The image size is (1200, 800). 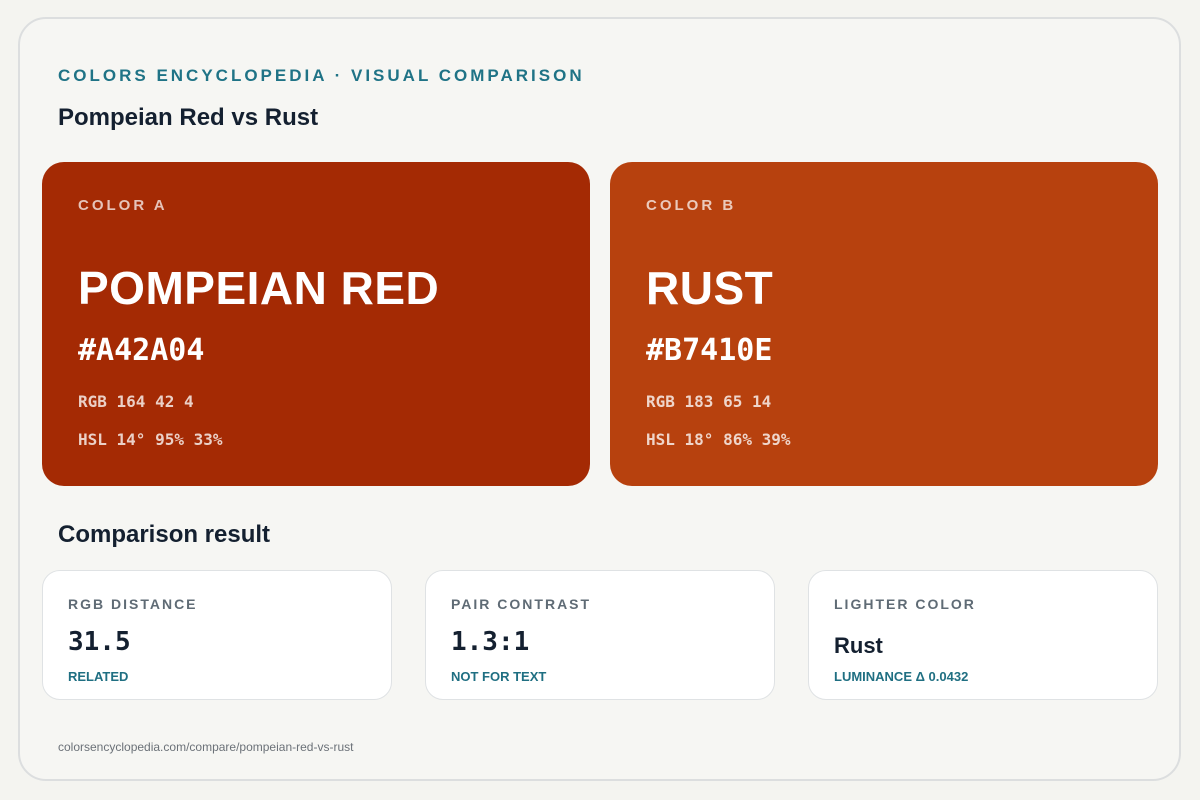 What do you see at coordinates (141, 350) in the screenshot?
I see `color-a-hex: #A42A04` at bounding box center [141, 350].